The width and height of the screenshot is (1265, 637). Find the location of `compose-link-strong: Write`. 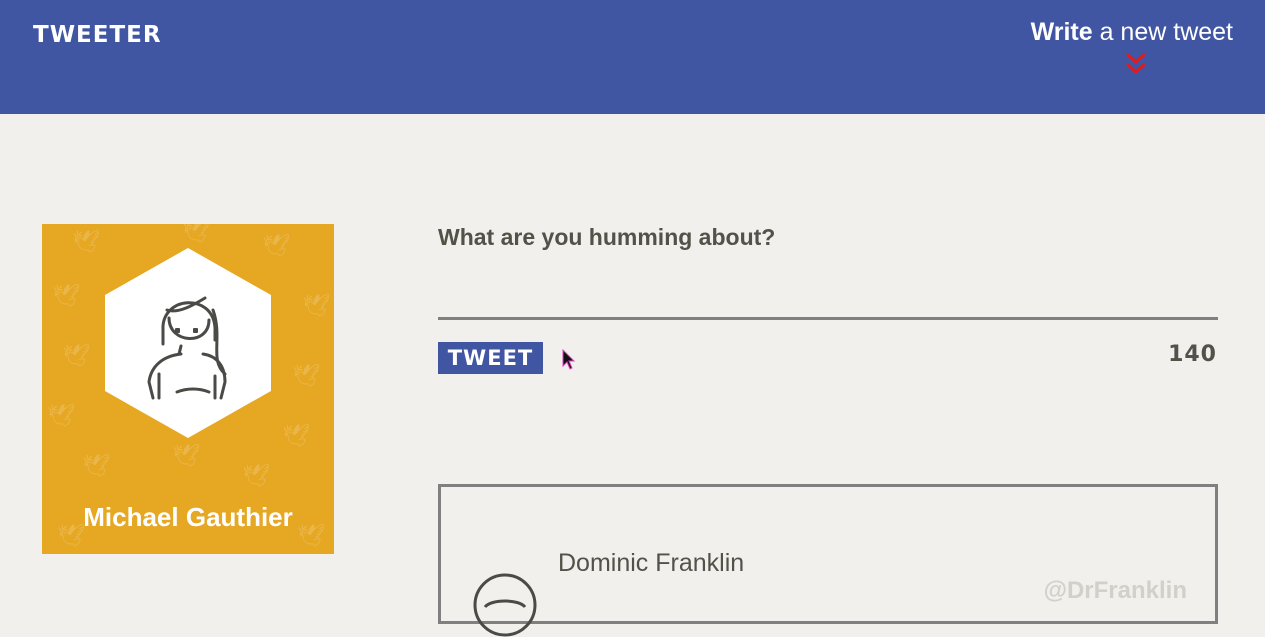

compose-link-strong: Write is located at coordinates (1061, 32).